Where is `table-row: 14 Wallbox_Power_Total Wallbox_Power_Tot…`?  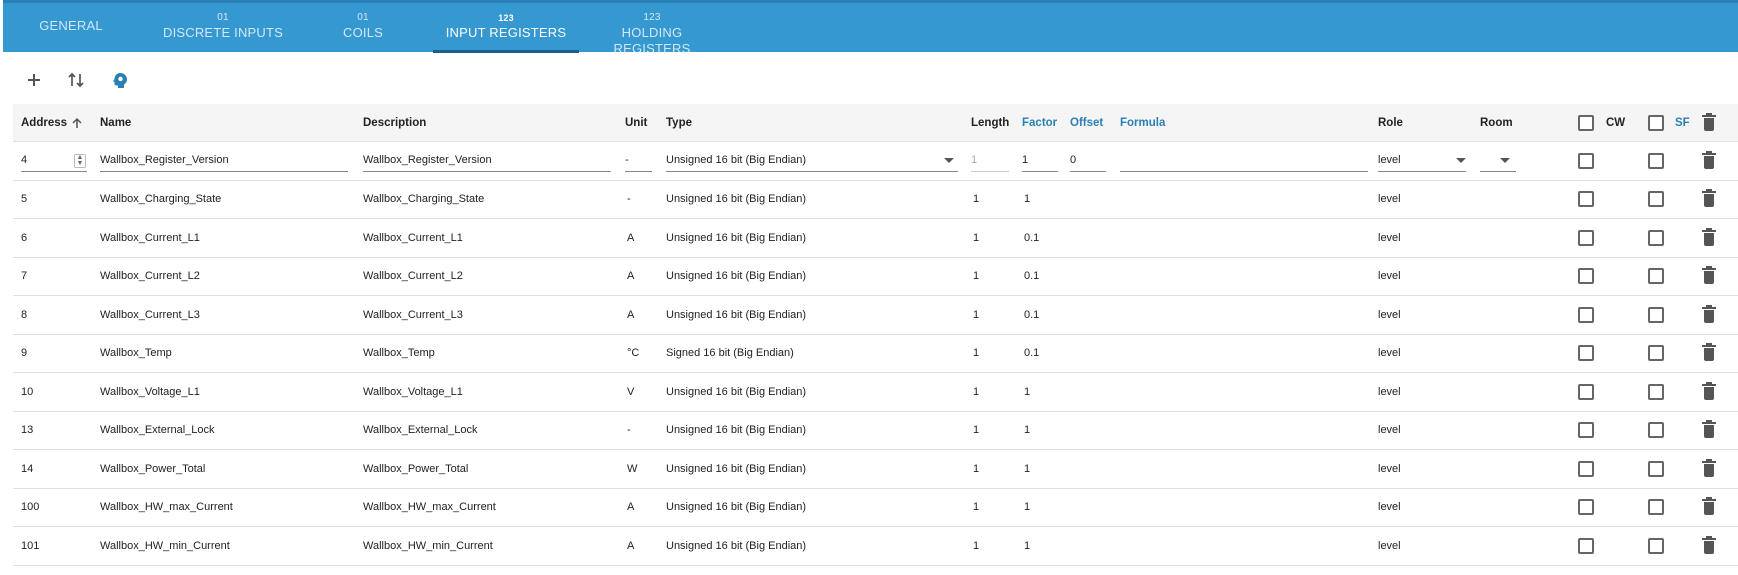 table-row: 14 Wallbox_Power_Total Wallbox_Power_Tot… is located at coordinates (875, 469).